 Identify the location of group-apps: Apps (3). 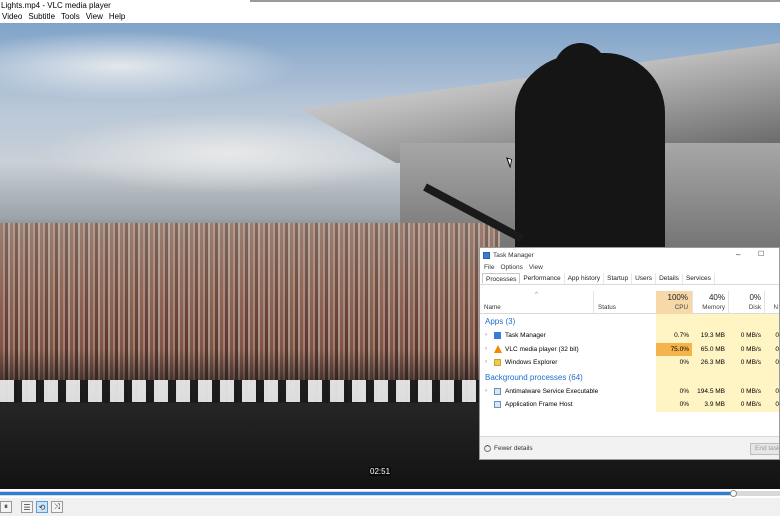
(629, 321).